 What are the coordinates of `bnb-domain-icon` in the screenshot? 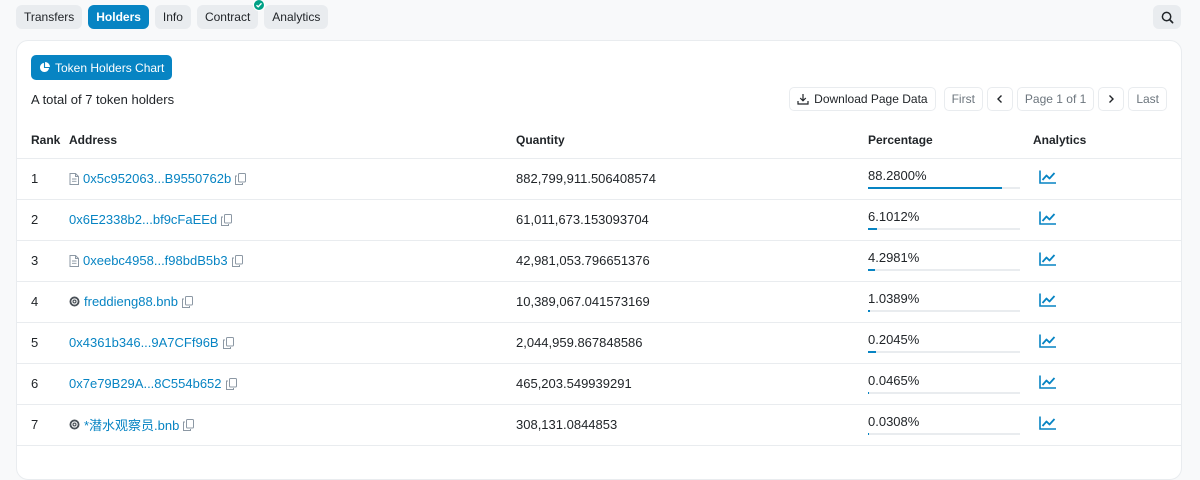 It's located at (74, 301).